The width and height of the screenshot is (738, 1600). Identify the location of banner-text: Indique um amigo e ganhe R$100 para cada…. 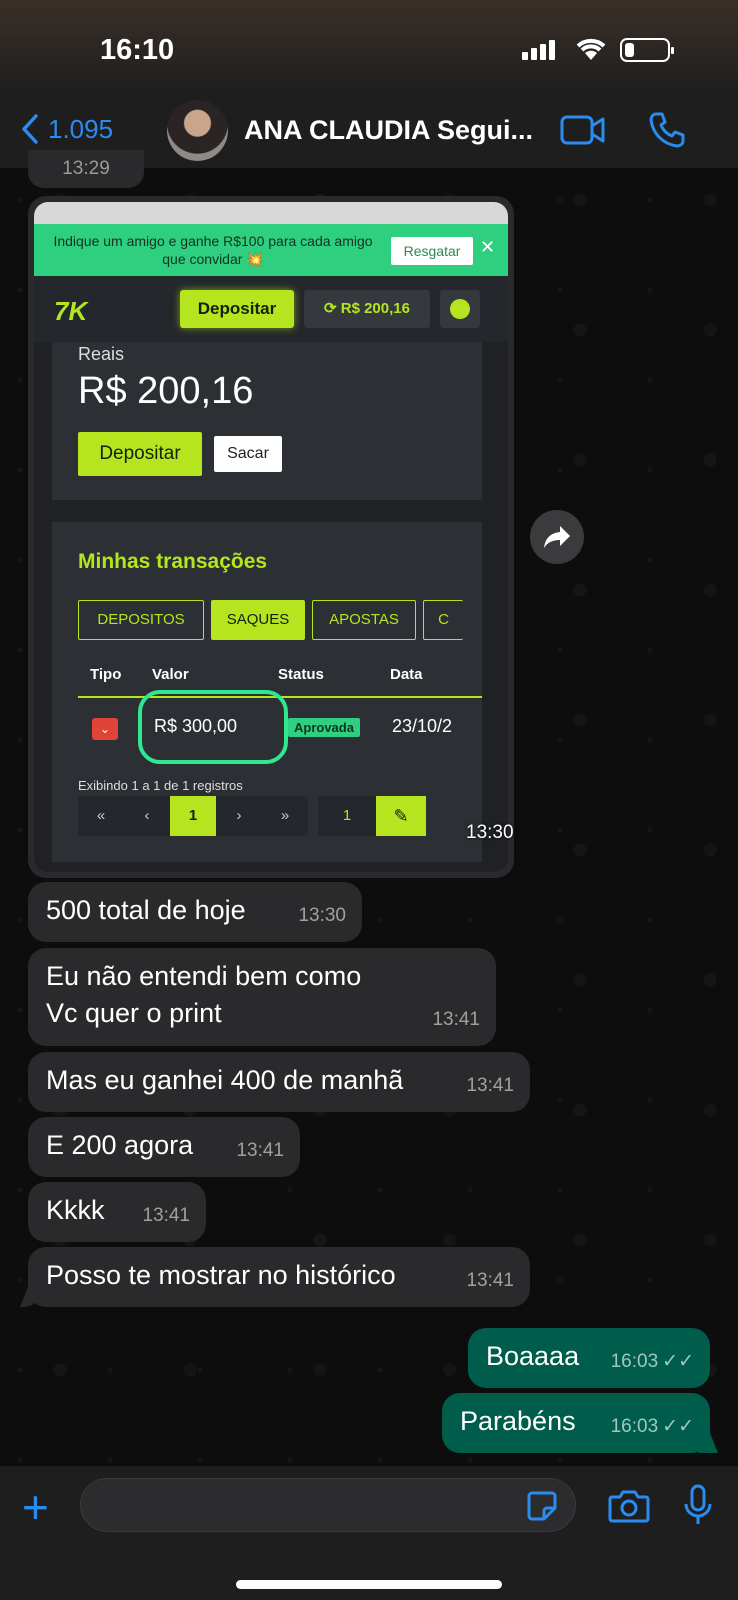
(213, 250).